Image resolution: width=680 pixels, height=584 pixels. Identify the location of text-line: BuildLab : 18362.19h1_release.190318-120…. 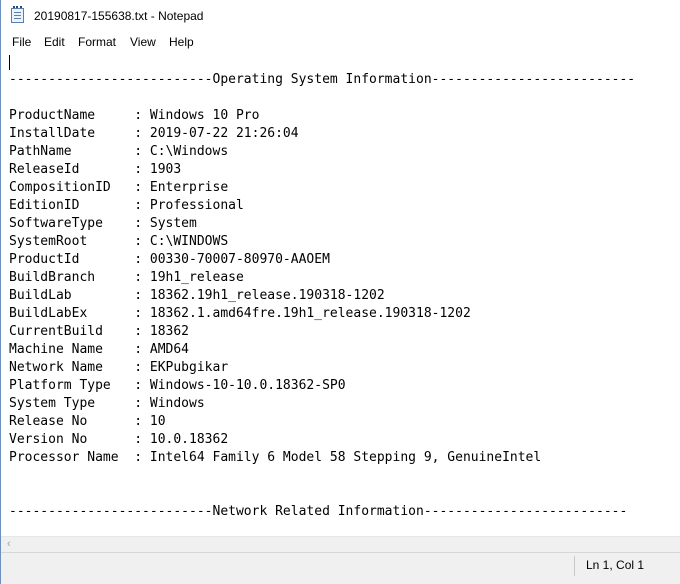
(197, 295).